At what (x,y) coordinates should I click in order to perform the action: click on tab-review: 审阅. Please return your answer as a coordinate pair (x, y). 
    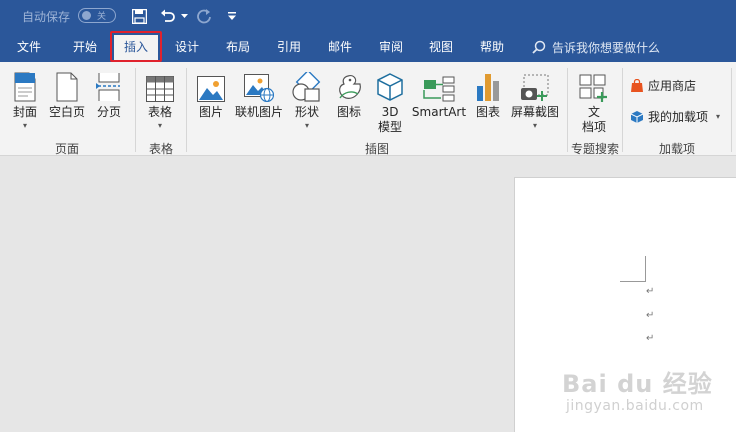
    Looking at the image, I should click on (391, 47).